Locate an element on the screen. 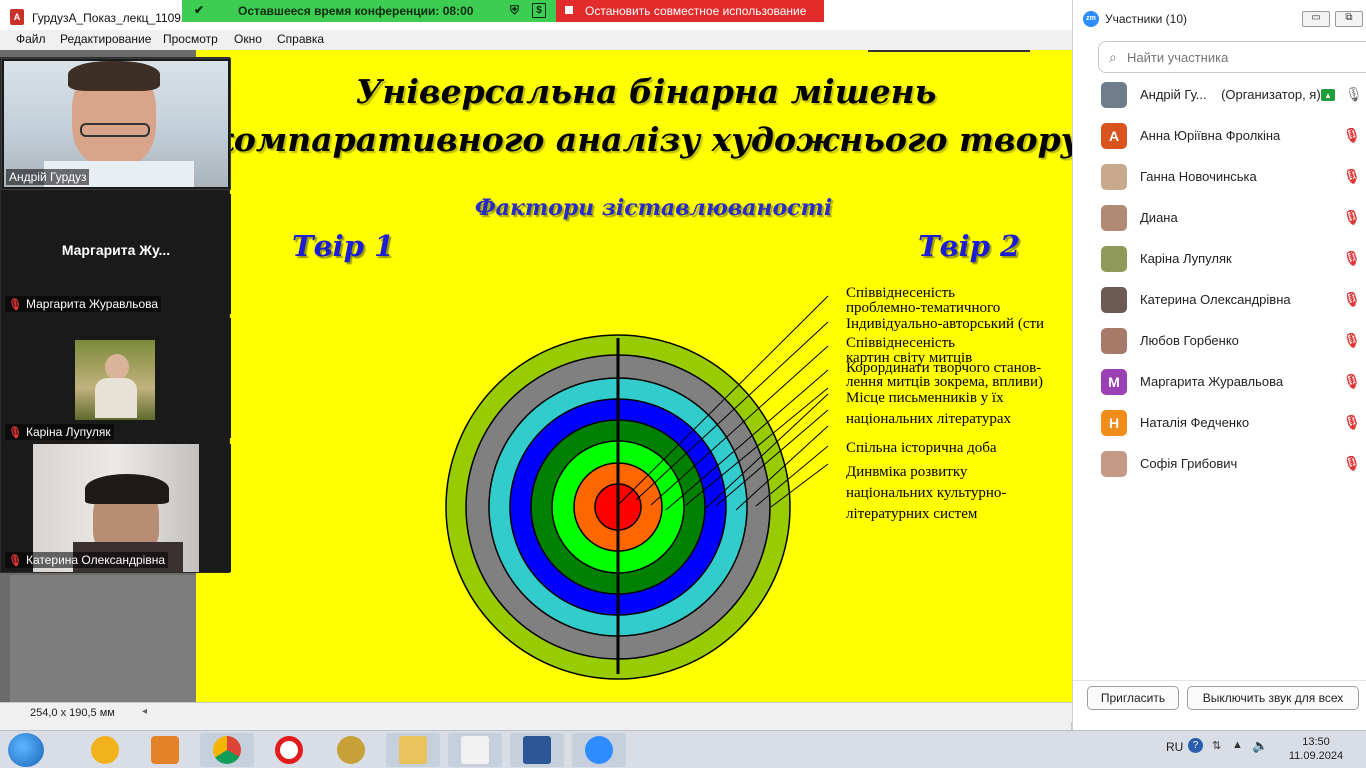  windows-taskbar: RU ? ⇅ ▲ 🔈 13:50 11.09.2024 is located at coordinates (683, 749).